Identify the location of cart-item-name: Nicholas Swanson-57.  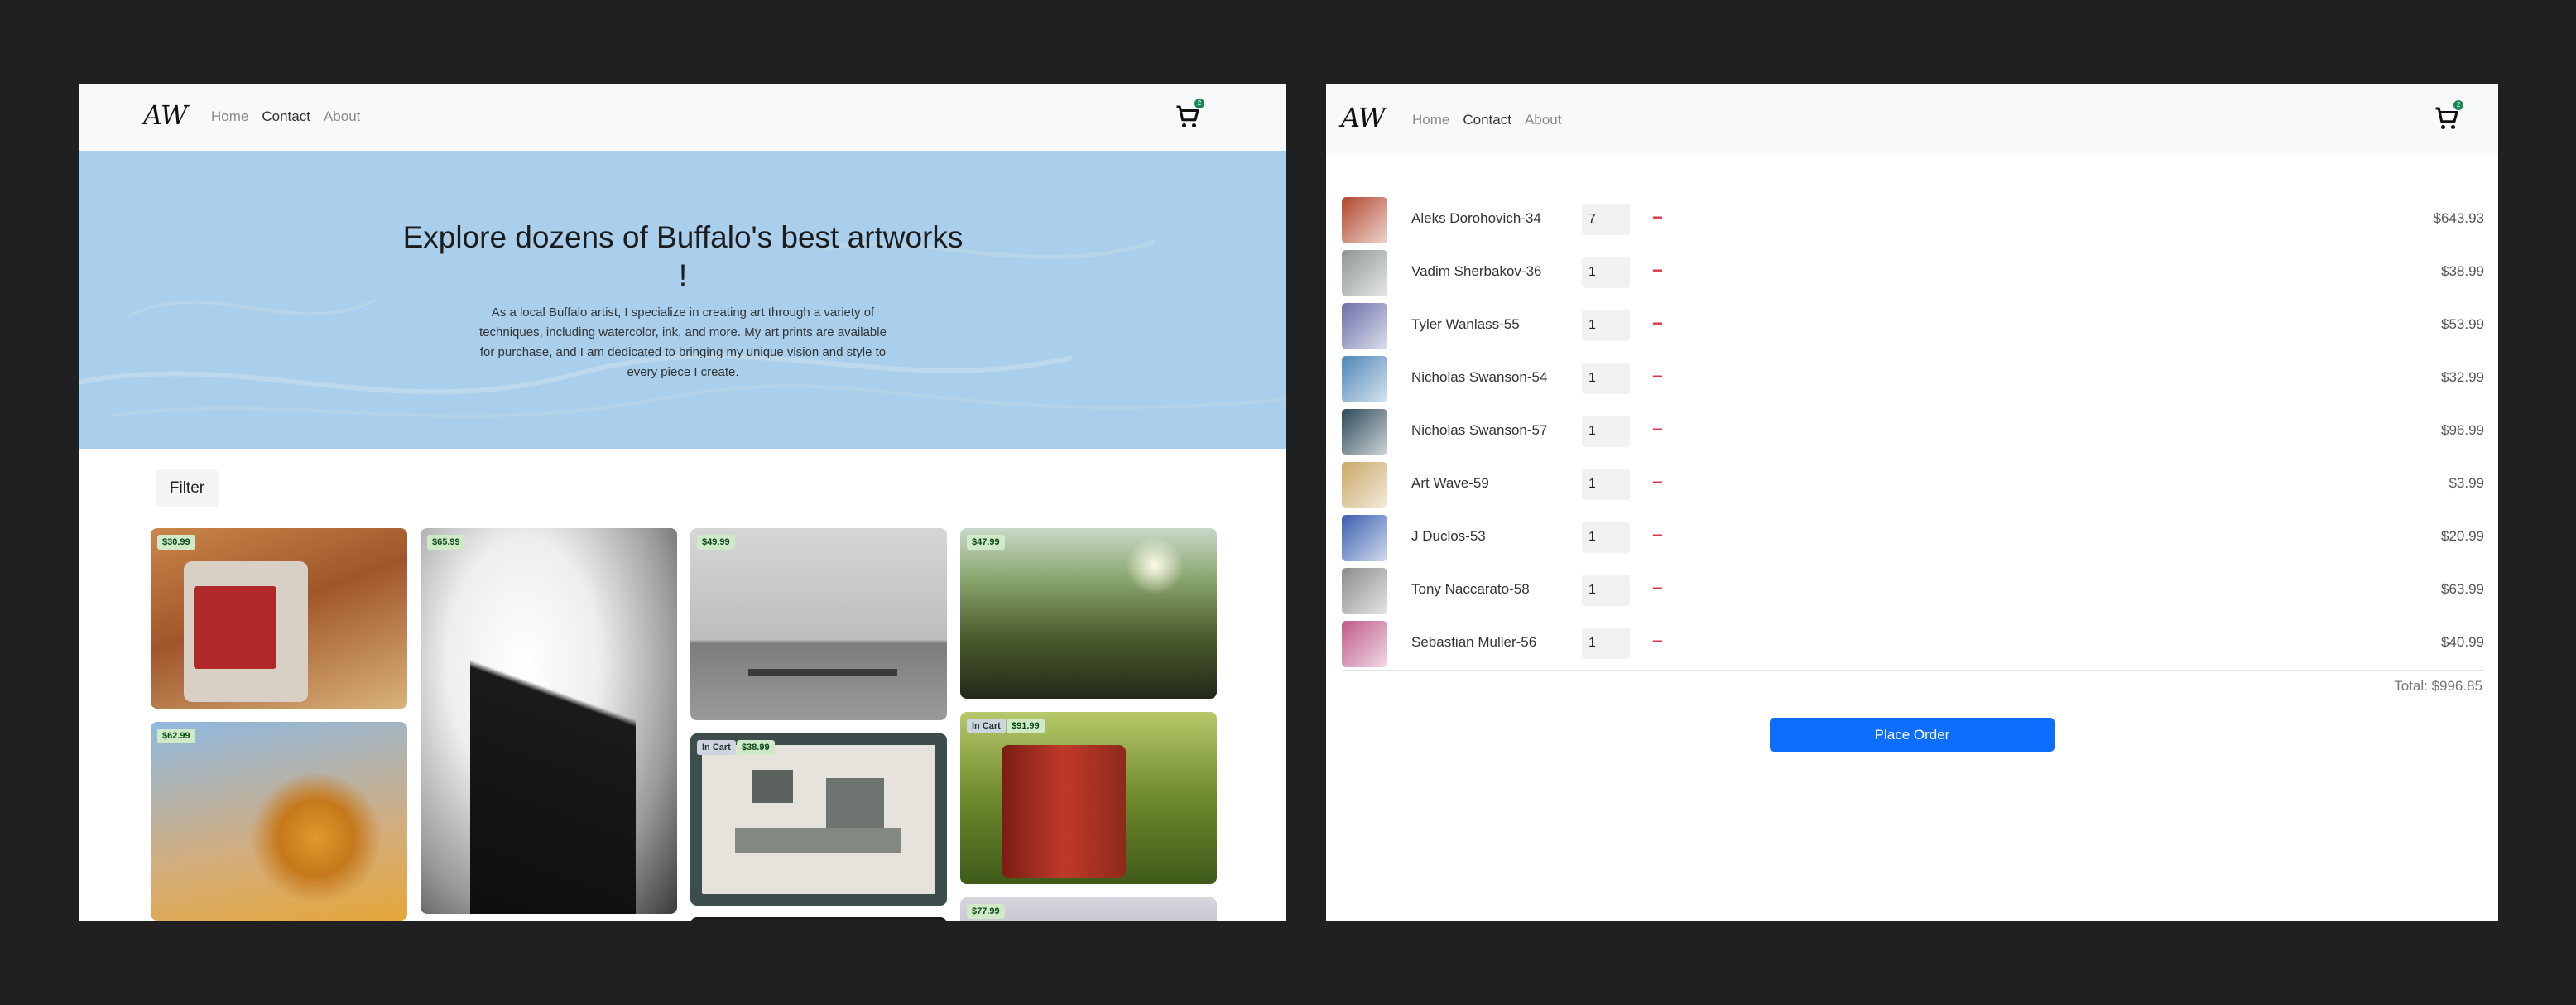
(1479, 430).